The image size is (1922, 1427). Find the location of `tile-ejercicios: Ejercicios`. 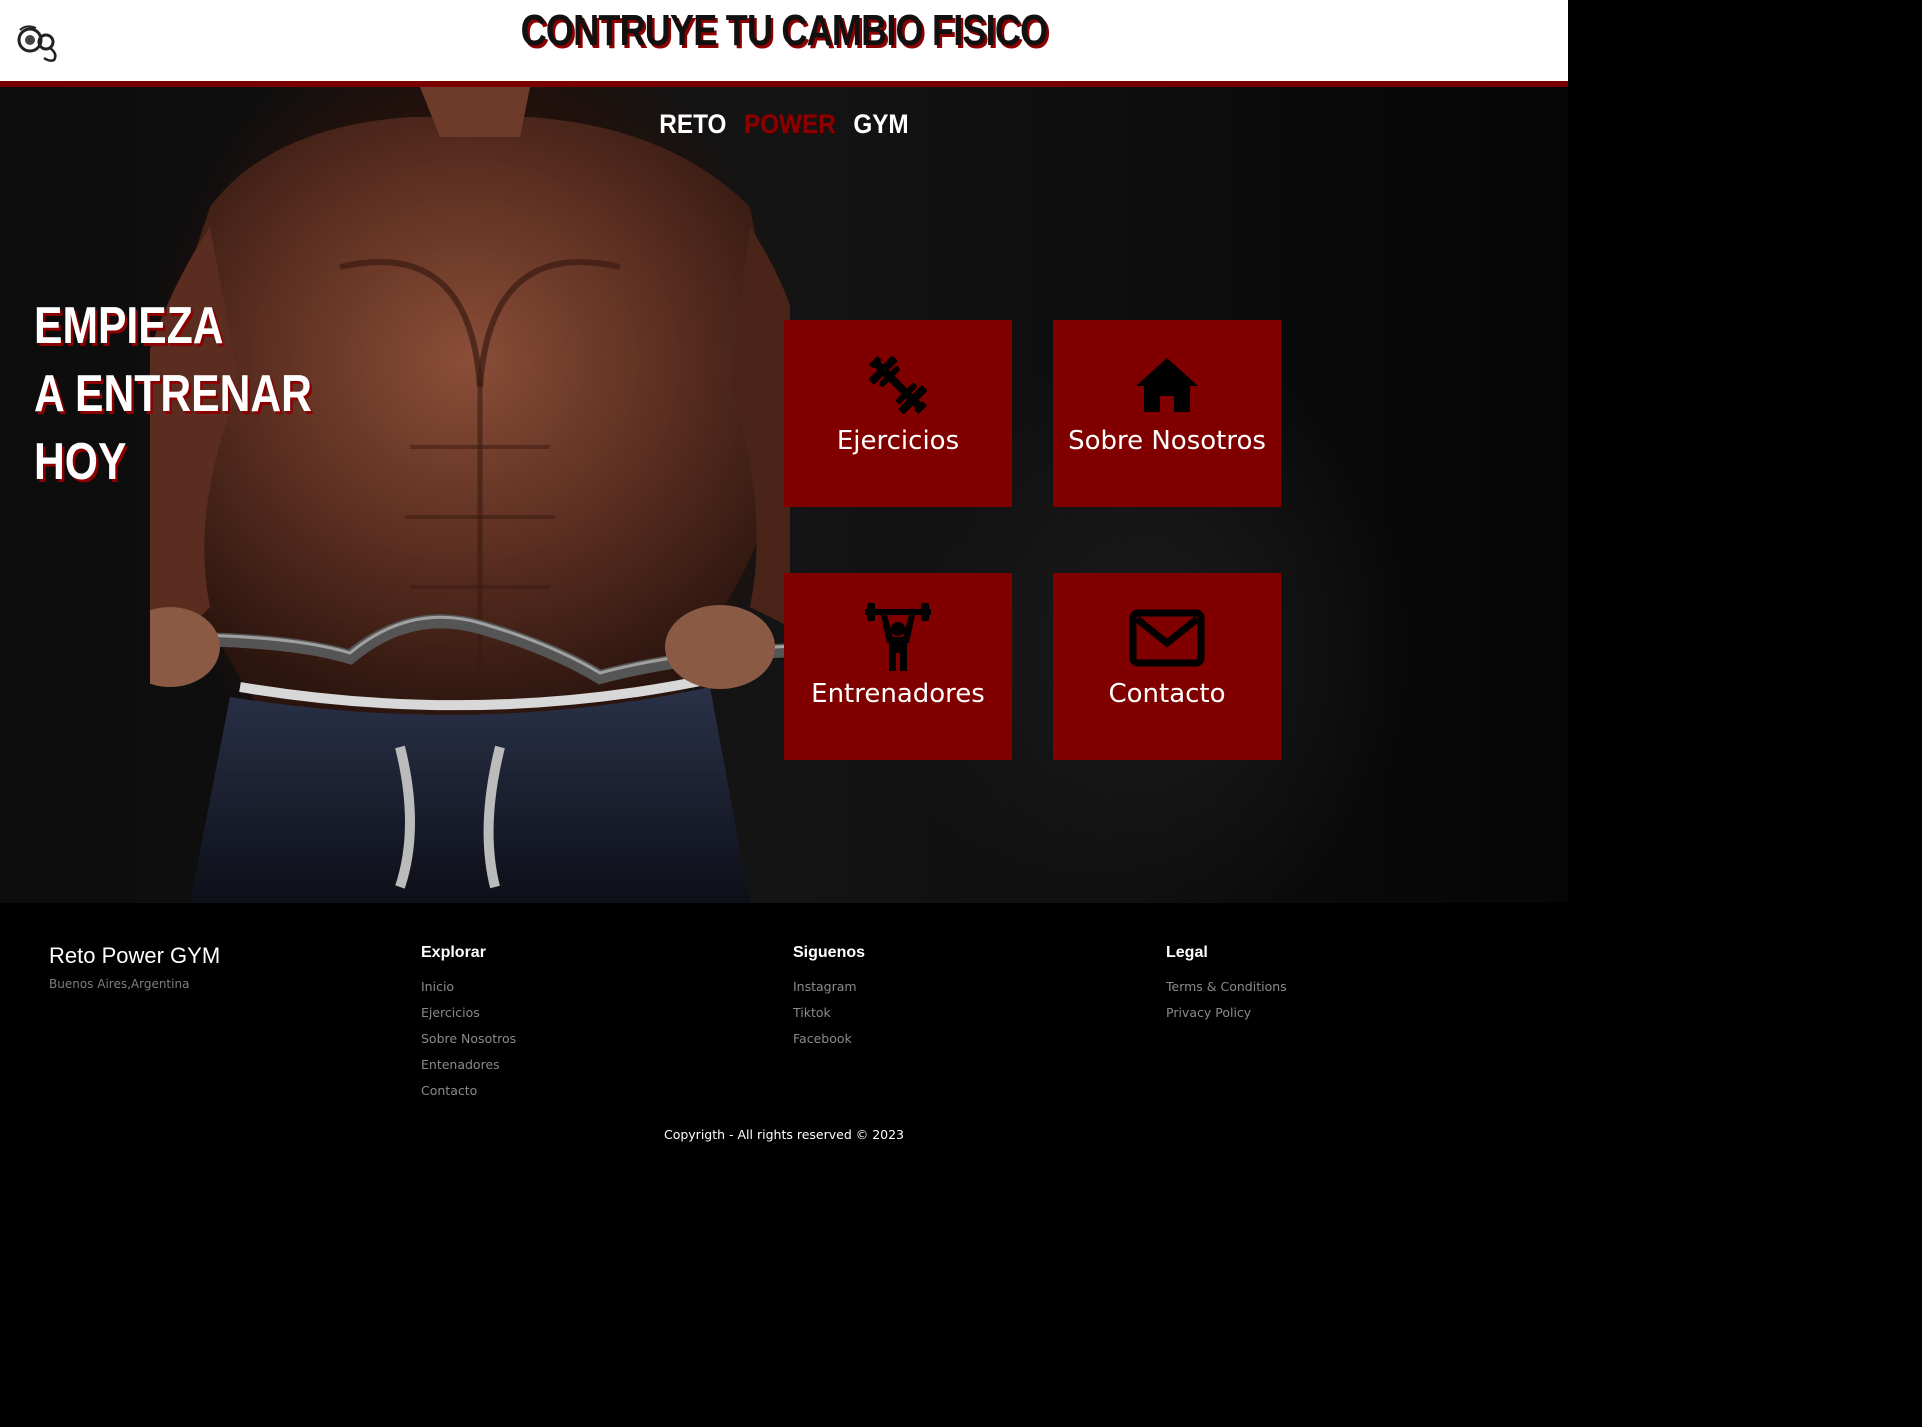

tile-ejercicios: Ejercicios is located at coordinates (898, 413).